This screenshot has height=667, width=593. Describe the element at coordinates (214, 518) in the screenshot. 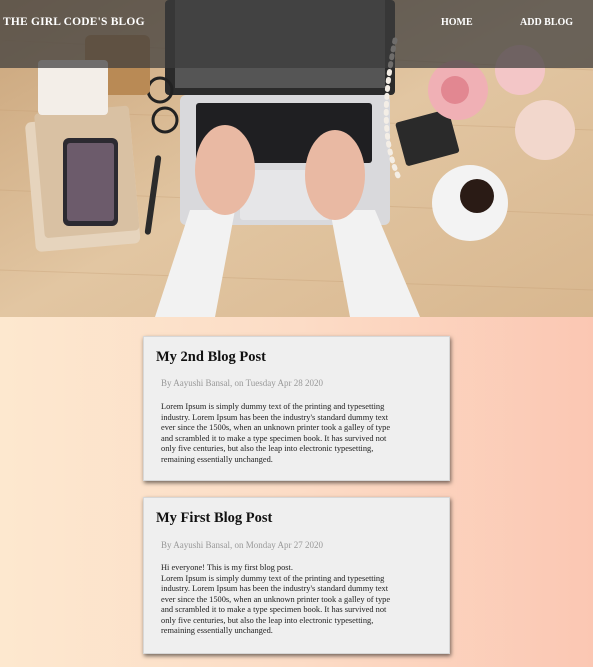

I see `post-title: My First Blog Post` at that location.